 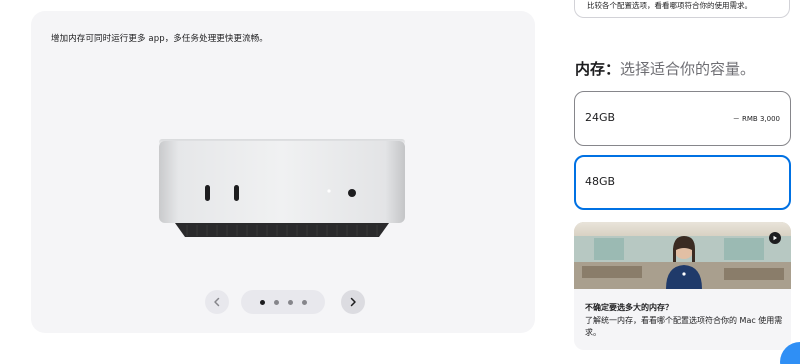 What do you see at coordinates (688, 69) in the screenshot?
I see `memory-heading-sub: 选择适合你的容量。` at bounding box center [688, 69].